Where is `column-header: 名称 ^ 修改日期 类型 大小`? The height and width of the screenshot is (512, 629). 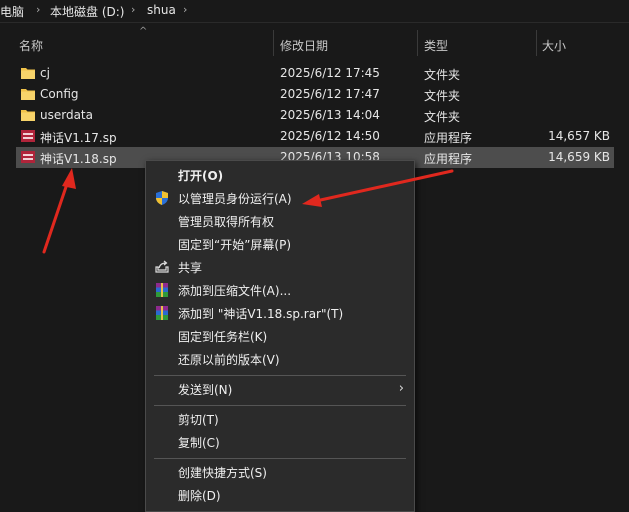
column-header: 名称 ^ 修改日期 类型 大小 is located at coordinates (314, 41).